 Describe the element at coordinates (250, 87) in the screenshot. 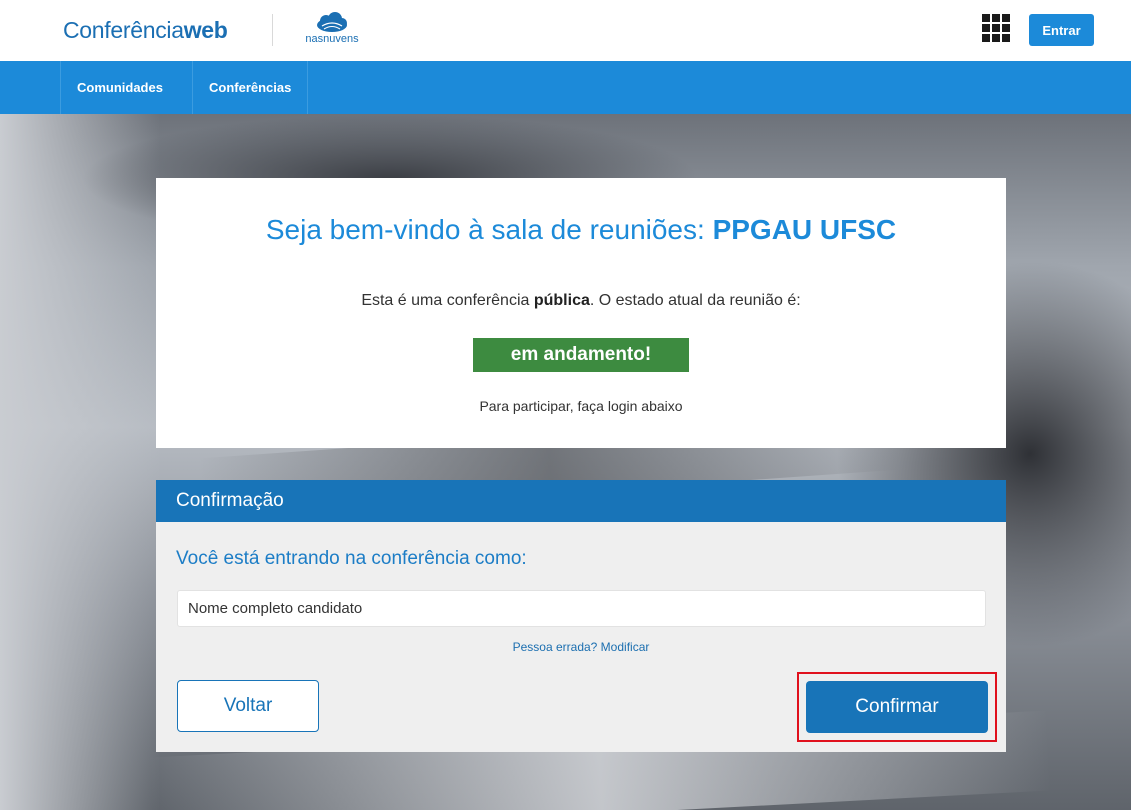

I see `nav-item-conferencias: Conferências` at that location.